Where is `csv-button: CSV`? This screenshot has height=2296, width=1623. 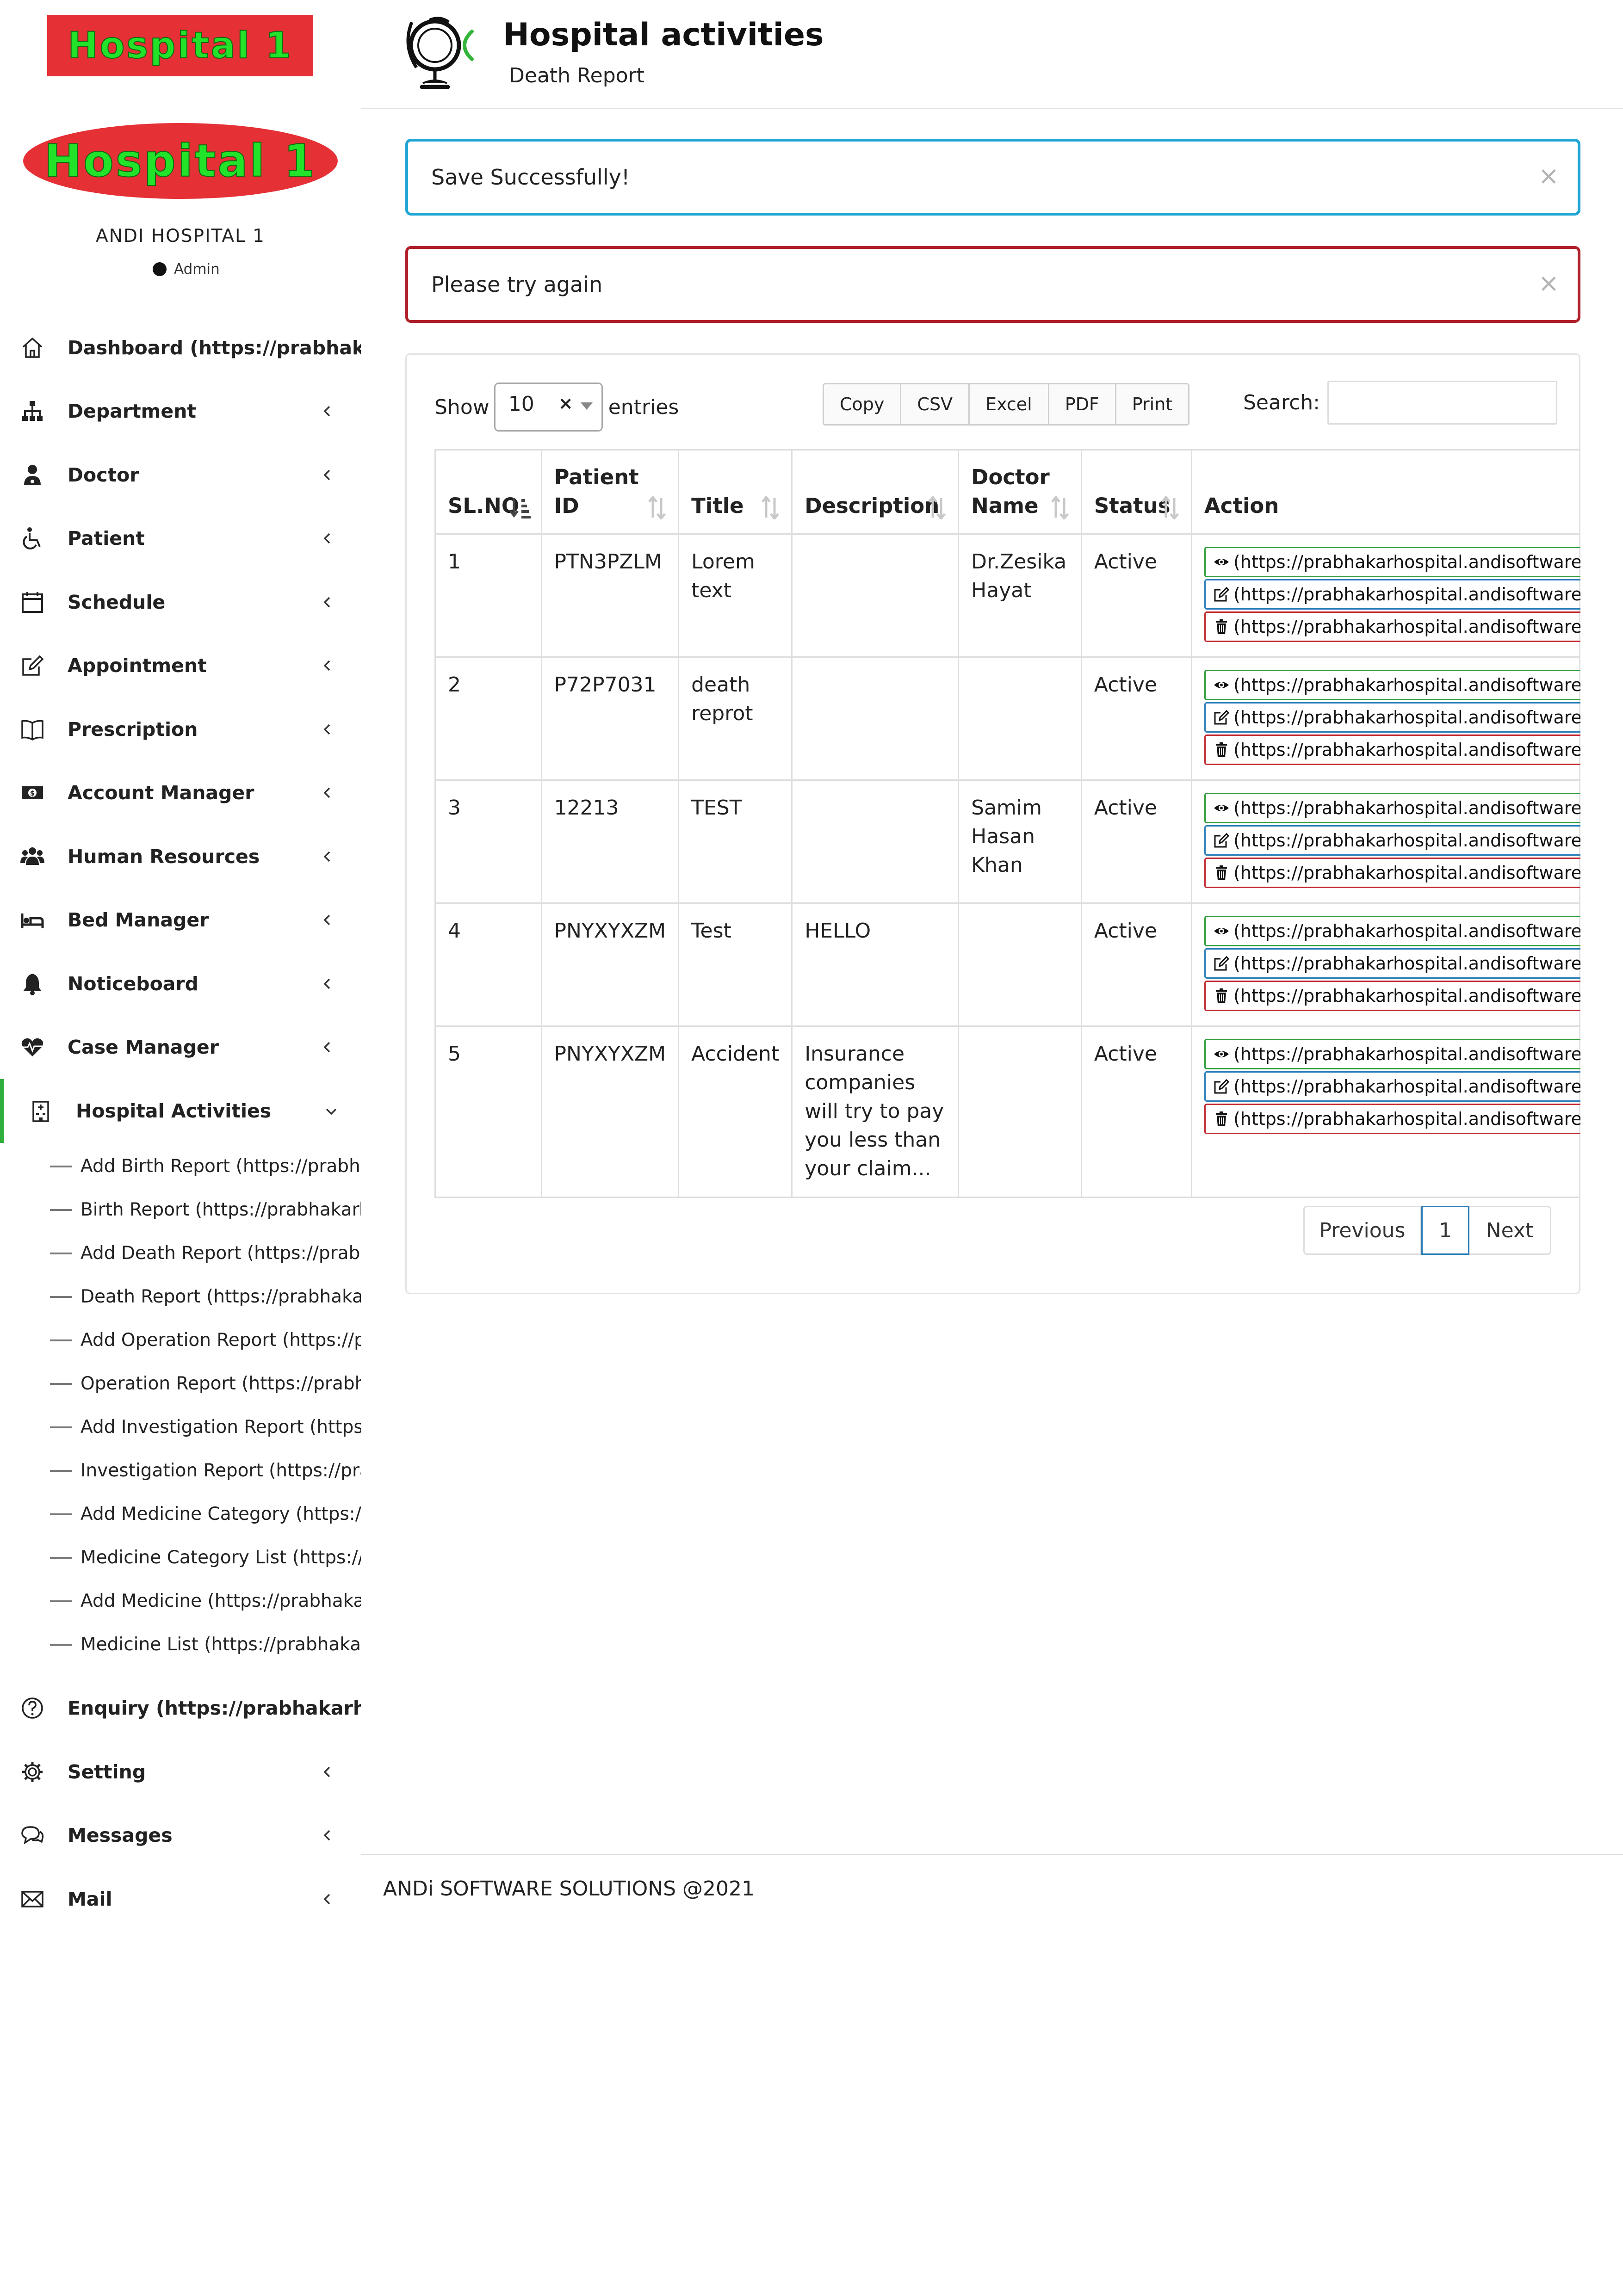
csv-button: CSV is located at coordinates (935, 404).